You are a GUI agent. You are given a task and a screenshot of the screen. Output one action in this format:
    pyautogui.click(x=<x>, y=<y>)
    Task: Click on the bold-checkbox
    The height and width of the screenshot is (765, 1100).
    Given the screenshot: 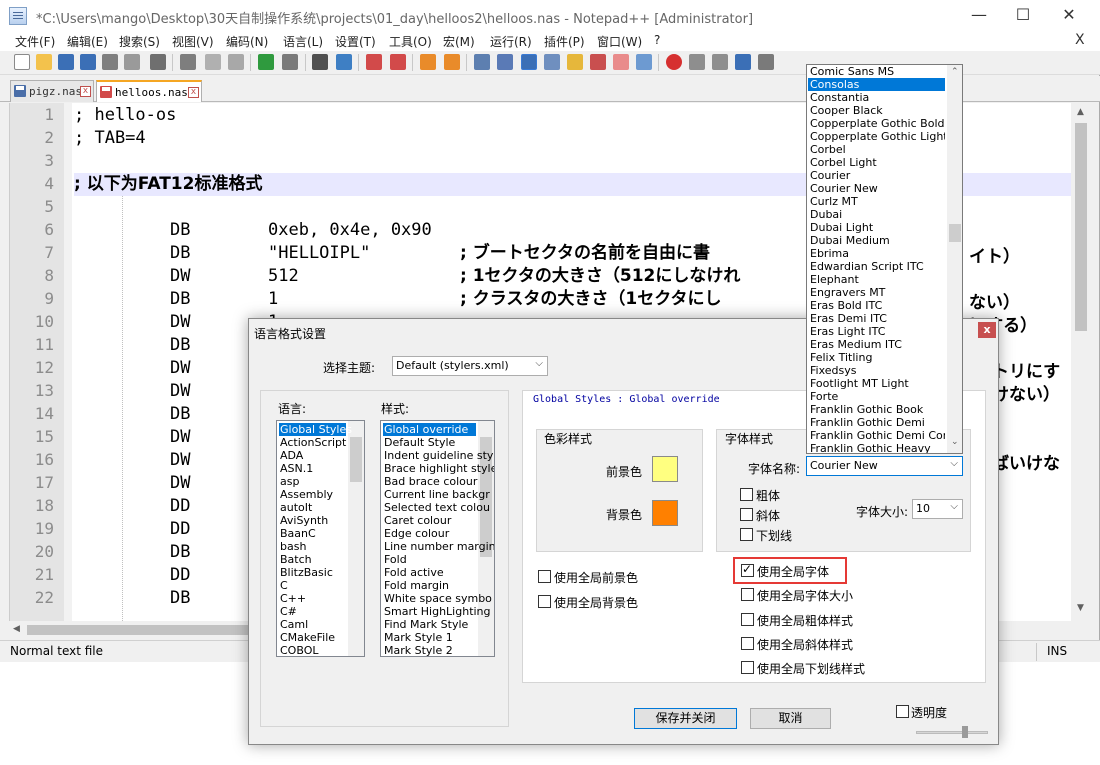 What is the action you would take?
    pyautogui.click(x=746, y=494)
    